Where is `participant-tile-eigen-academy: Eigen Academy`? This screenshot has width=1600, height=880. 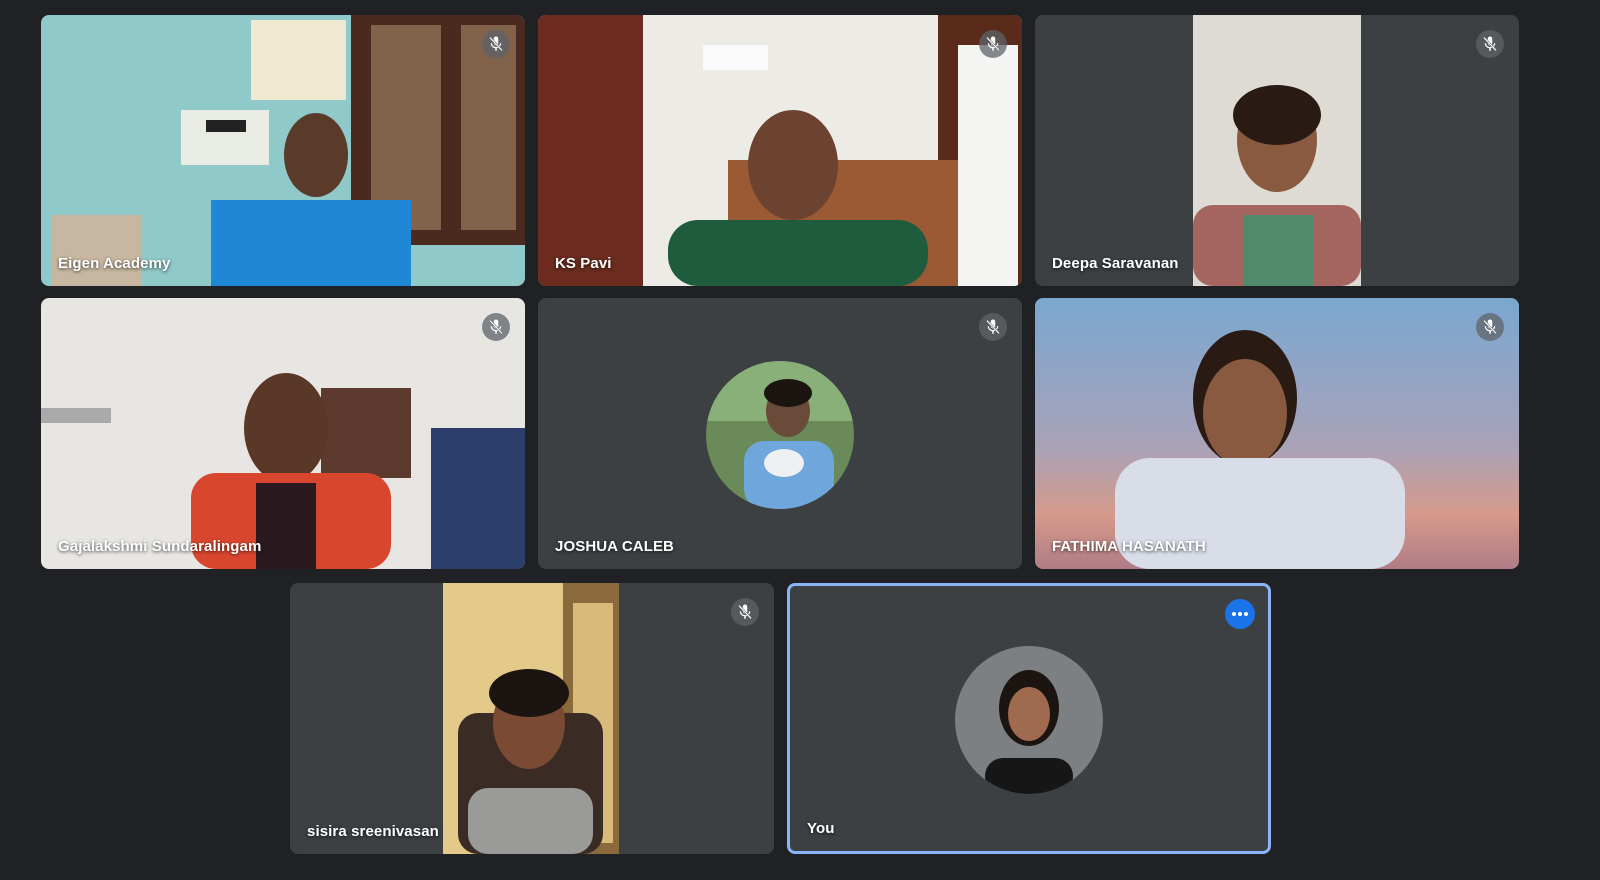 participant-tile-eigen-academy: Eigen Academy is located at coordinates (283, 150).